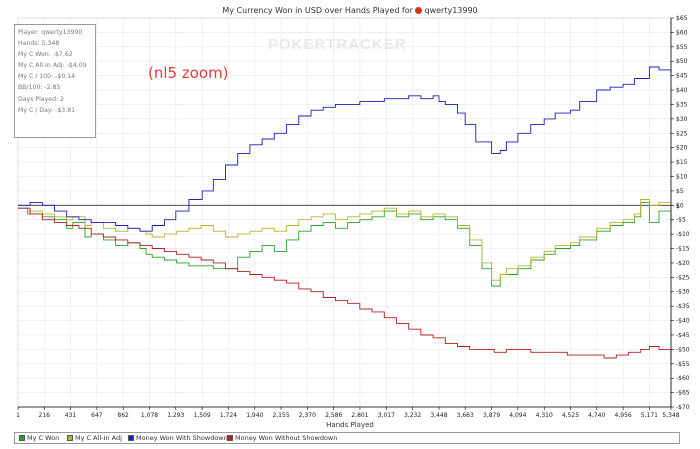 This screenshot has width=700, height=449. I want to click on y-tick-label: -$15, so click(683, 249).